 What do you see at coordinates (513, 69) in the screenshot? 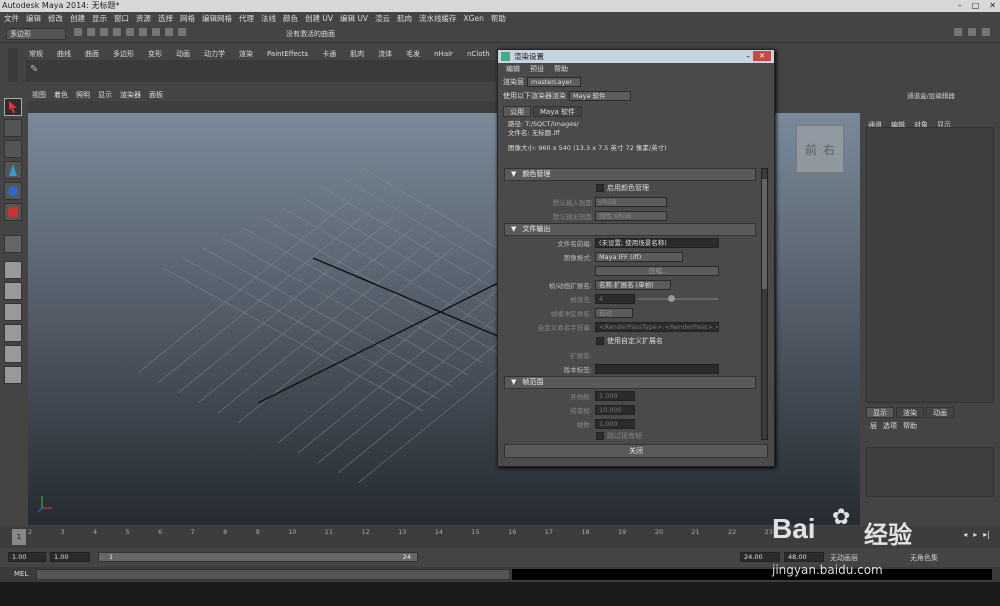
I see `dialog-menu-edit: 编辑` at bounding box center [513, 69].